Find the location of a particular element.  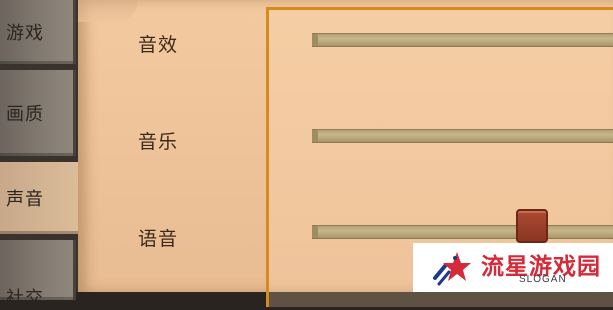

settings-tab-bar: 游戏 画质 声音 社交 is located at coordinates (40, 154).